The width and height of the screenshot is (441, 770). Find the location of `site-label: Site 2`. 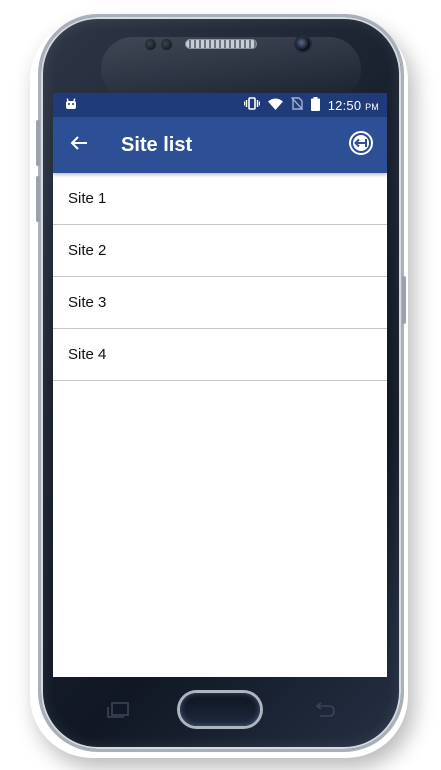

site-label: Site 2 is located at coordinates (87, 250).